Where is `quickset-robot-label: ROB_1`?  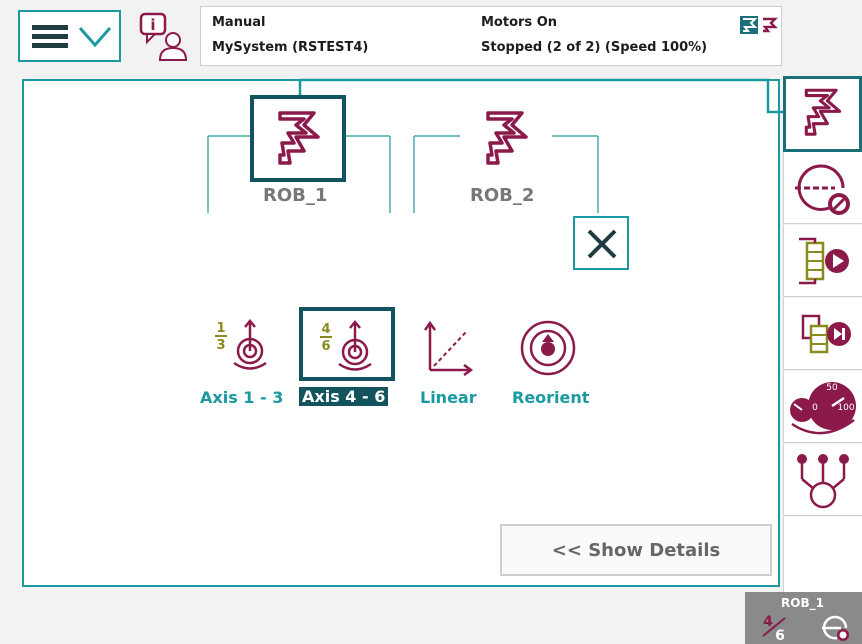
quickset-robot-label: ROB_1 is located at coordinates (802, 603).